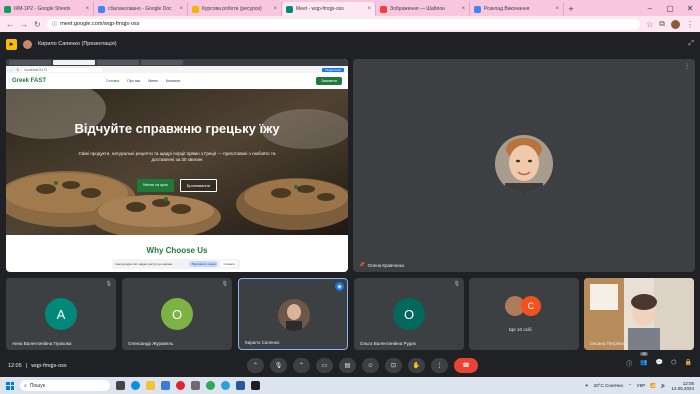 The width and height of the screenshot is (700, 394). What do you see at coordinates (690, 8) in the screenshot?
I see `close-window-icon: ✕` at bounding box center [690, 8].